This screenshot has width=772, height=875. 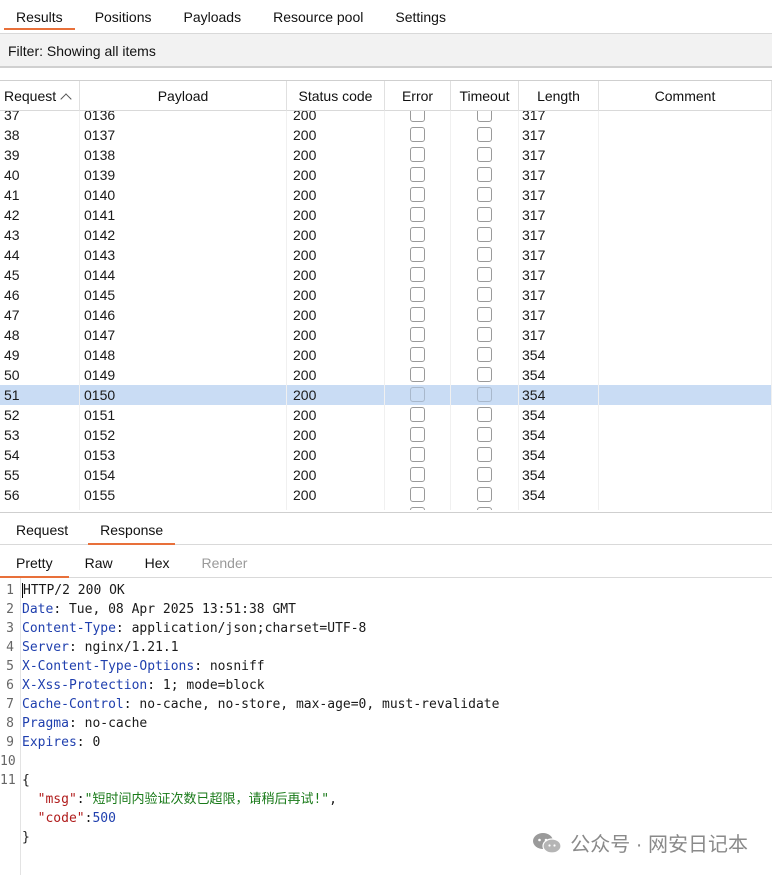 I want to click on table-row: 53 0152 200 354, so click(x=386, y=435).